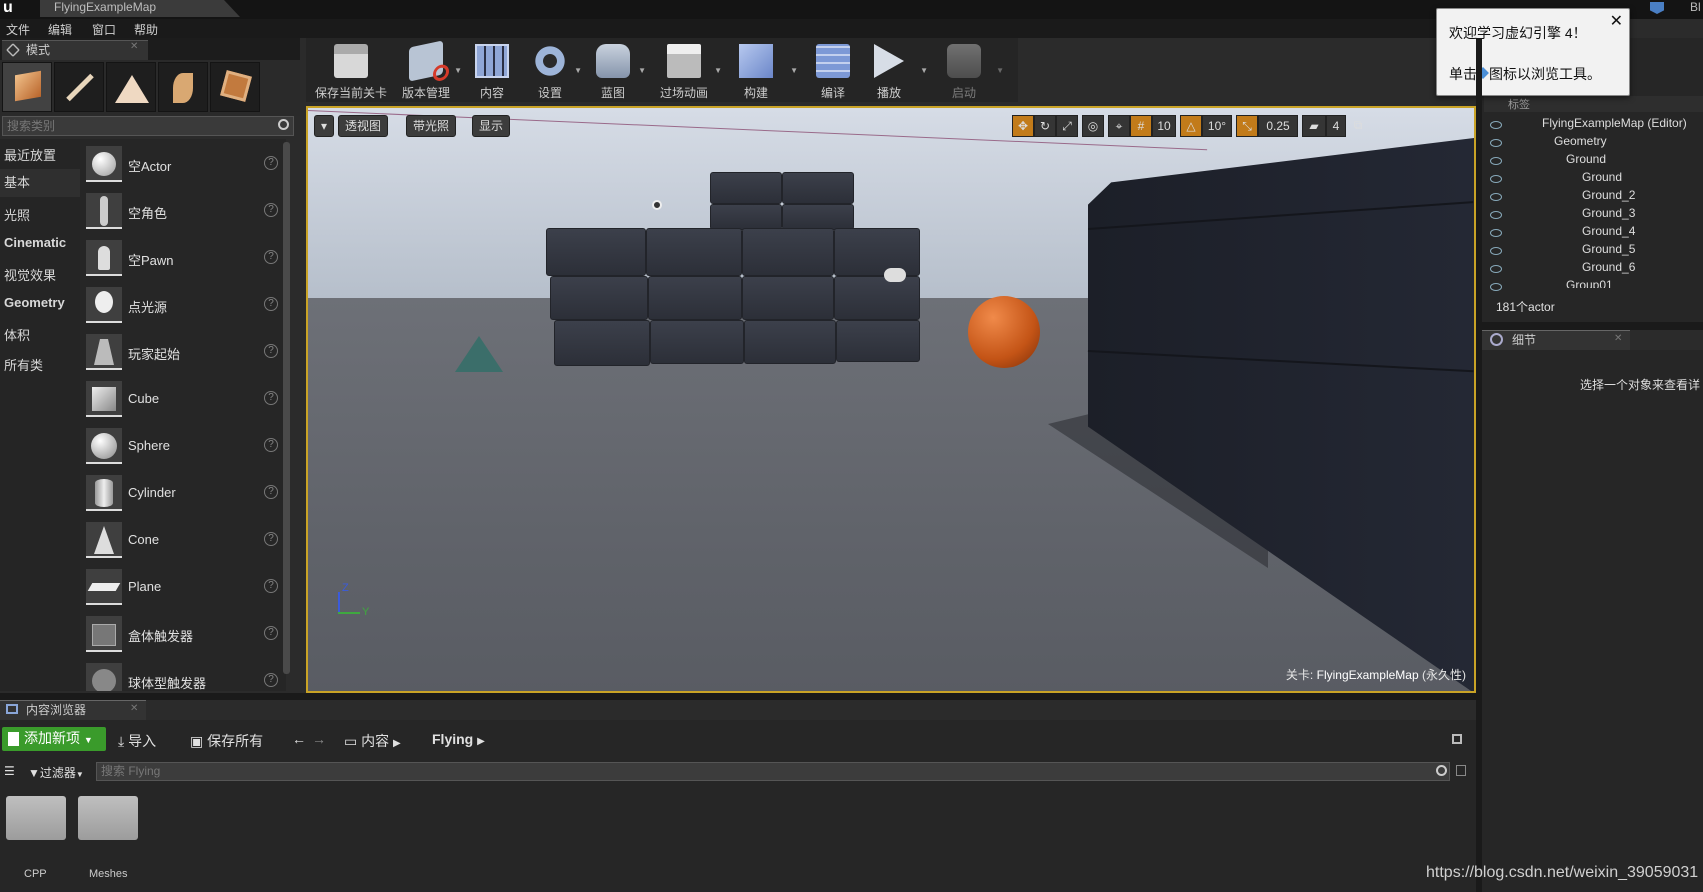 Image resolution: width=1703 pixels, height=892 pixels. What do you see at coordinates (764, 70) in the screenshot?
I see `build-button: 构建 ▼` at bounding box center [764, 70].